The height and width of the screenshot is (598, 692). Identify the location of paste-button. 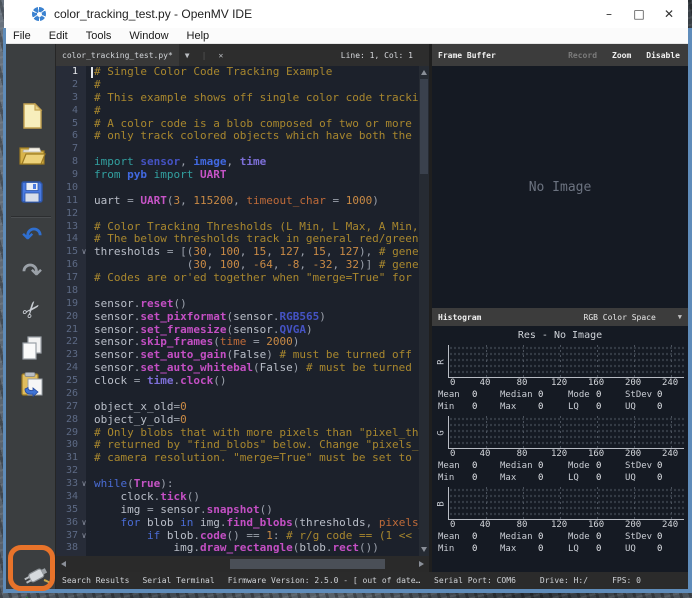
(32, 384).